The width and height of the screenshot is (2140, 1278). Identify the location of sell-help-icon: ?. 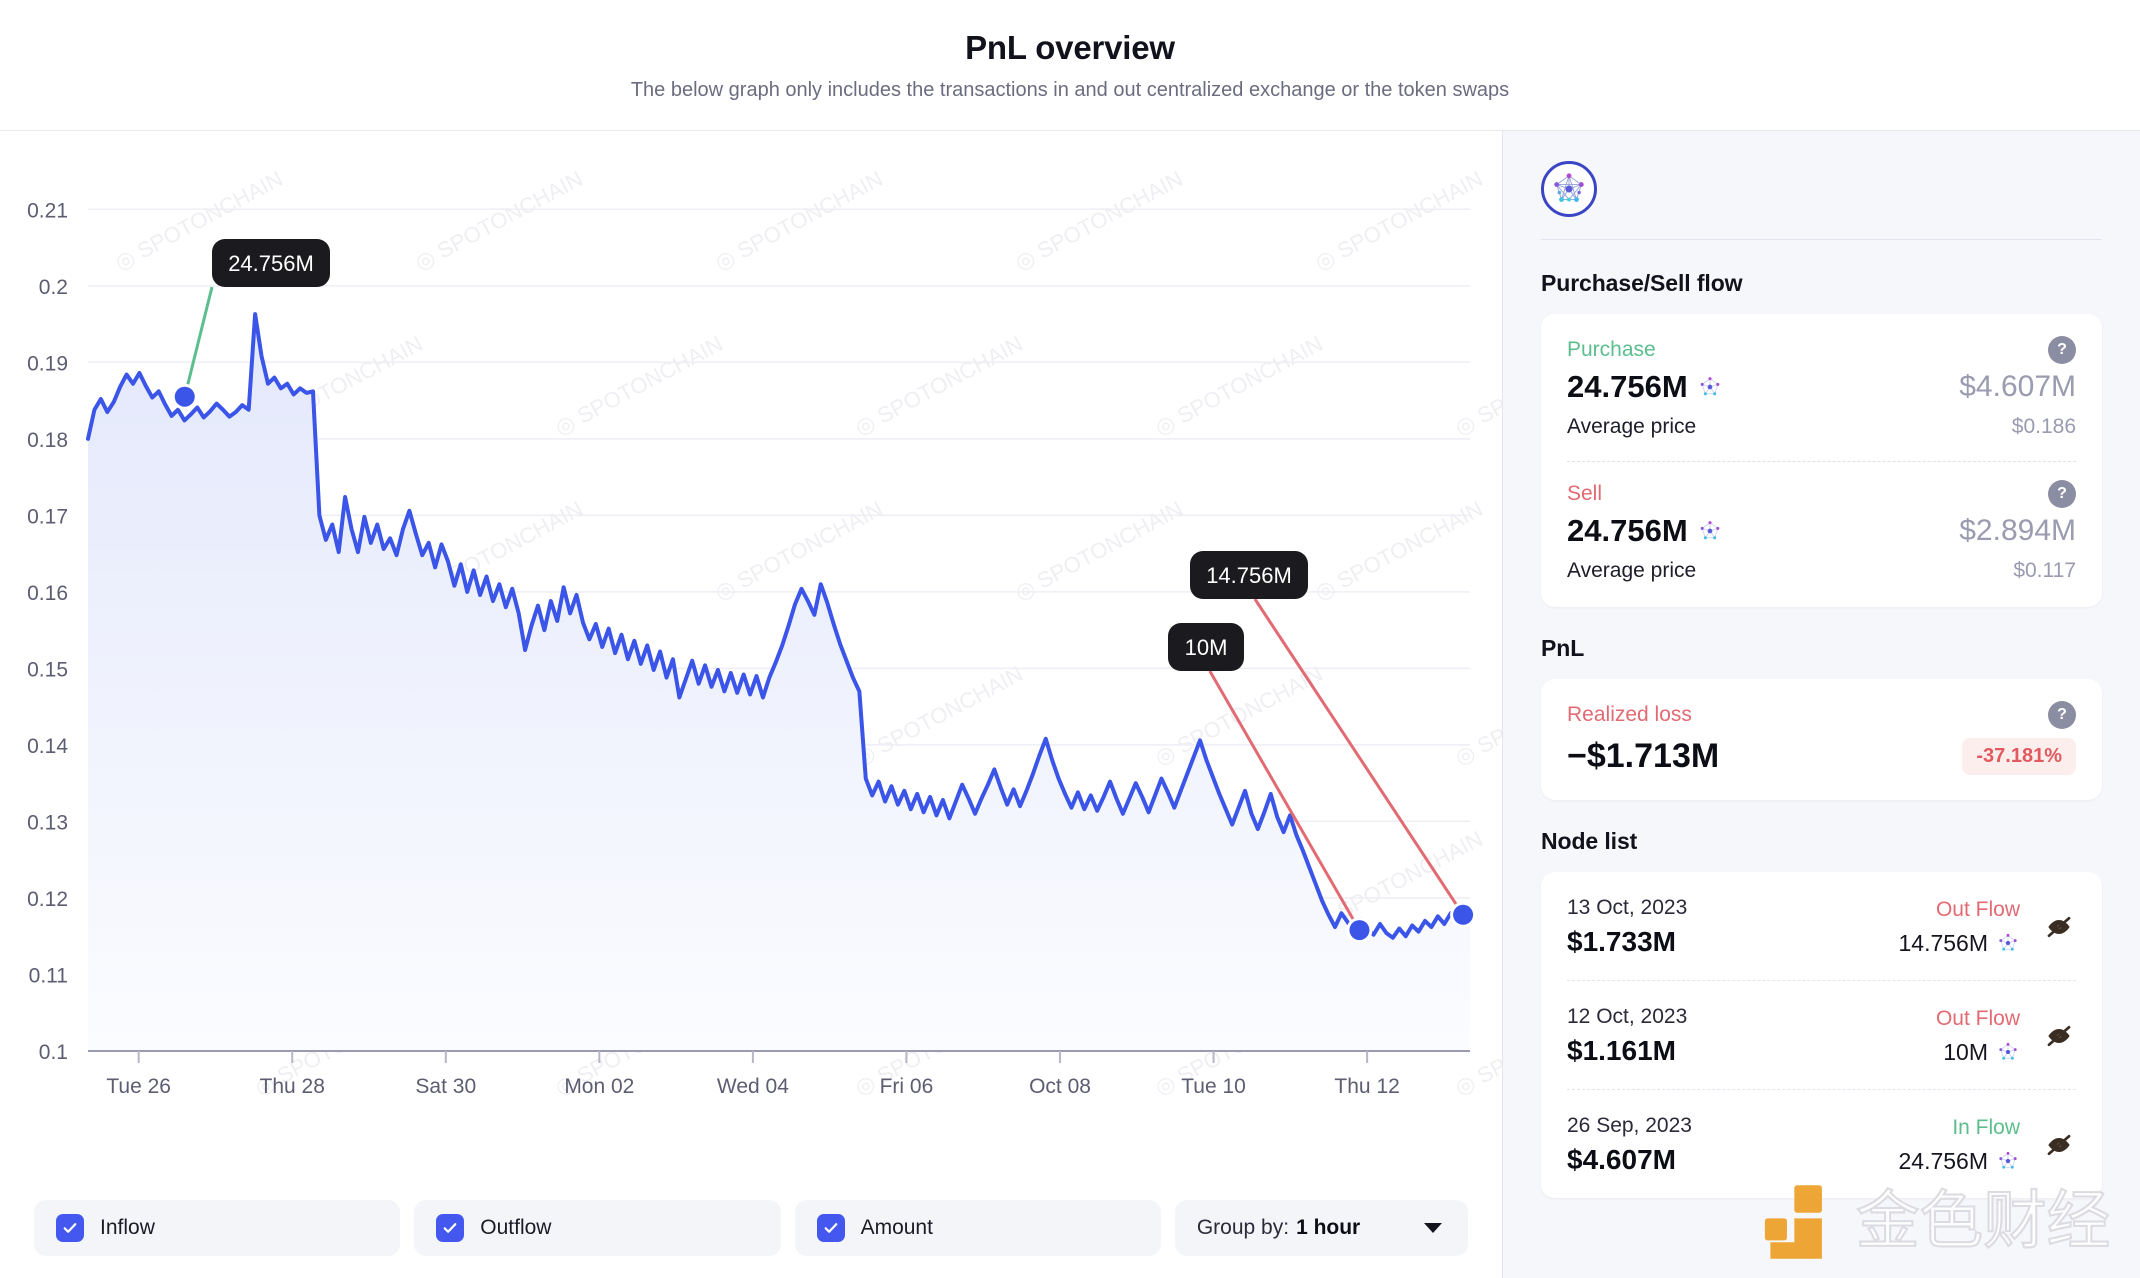
(2062, 494).